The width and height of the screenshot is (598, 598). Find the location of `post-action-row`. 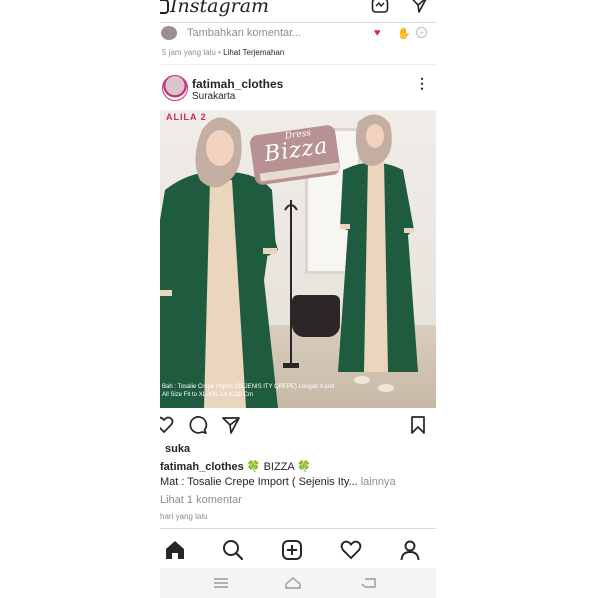

post-action-row is located at coordinates (298, 425).